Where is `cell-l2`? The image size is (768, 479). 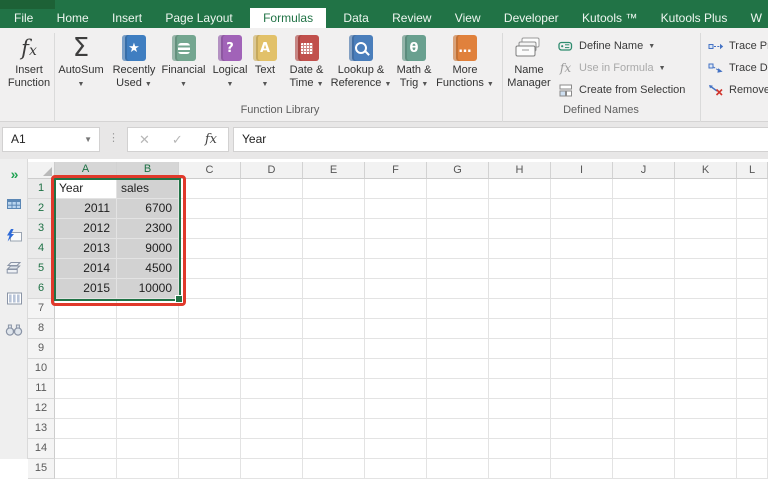 cell-l2 is located at coordinates (752, 209).